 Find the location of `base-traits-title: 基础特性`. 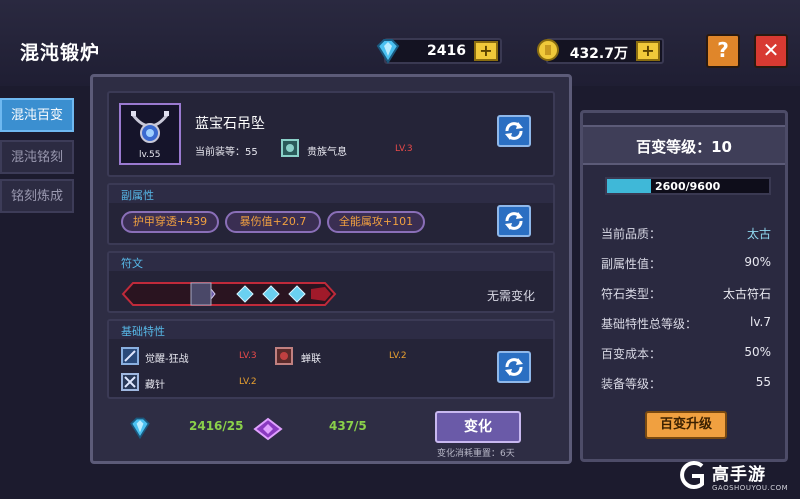

base-traits-title: 基础特性 is located at coordinates (143, 331).